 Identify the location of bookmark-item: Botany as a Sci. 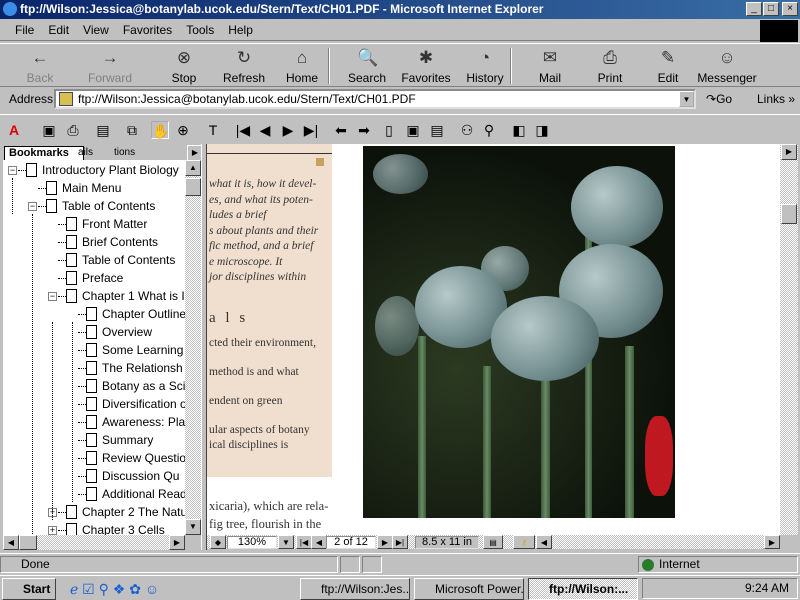
(126, 386).